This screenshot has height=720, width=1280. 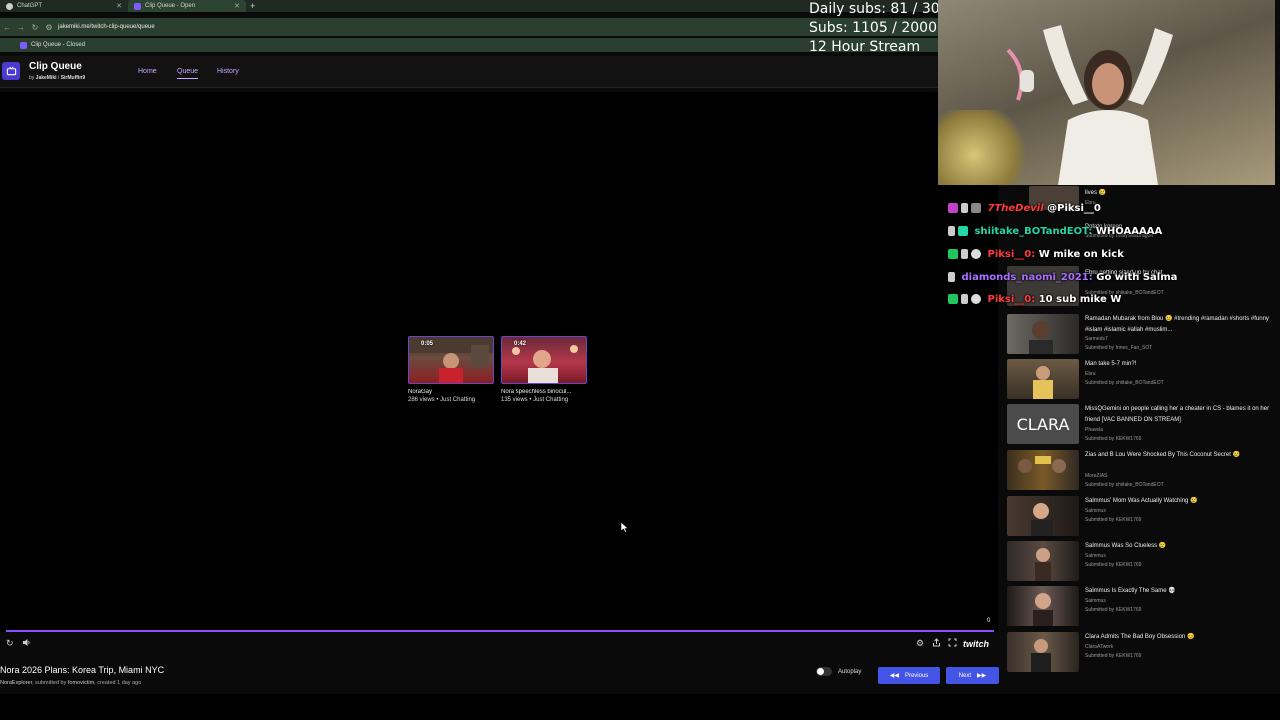 I want to click on nav-home: Home, so click(x=147, y=71).